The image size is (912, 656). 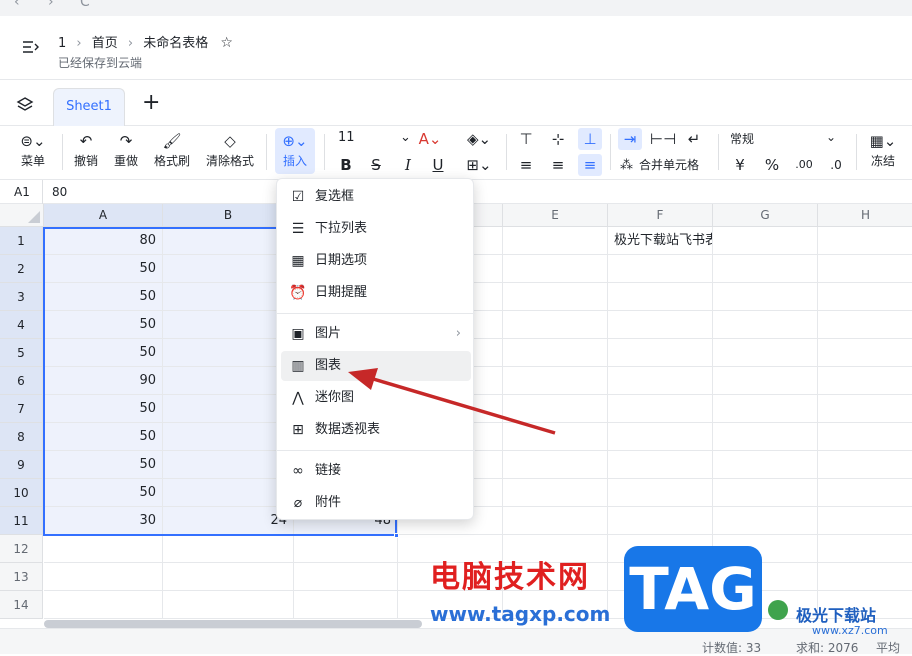 I want to click on cell-a14, so click(x=103, y=605).